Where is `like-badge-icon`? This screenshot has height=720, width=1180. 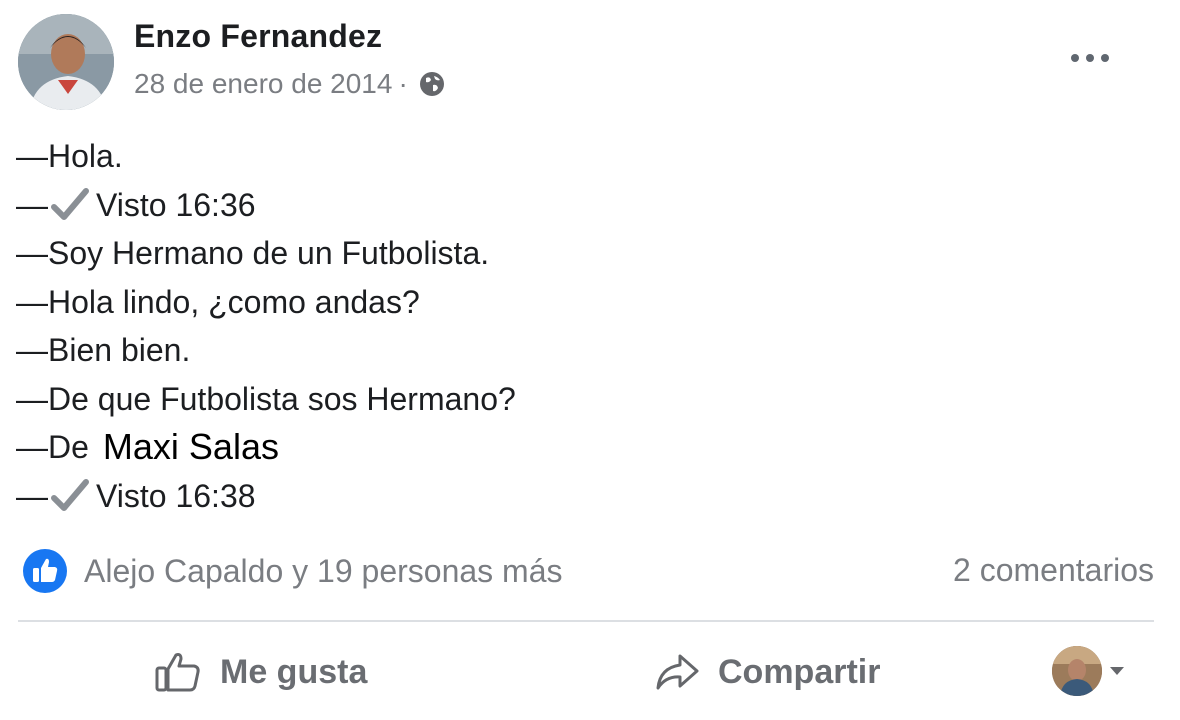
like-badge-icon is located at coordinates (45, 571).